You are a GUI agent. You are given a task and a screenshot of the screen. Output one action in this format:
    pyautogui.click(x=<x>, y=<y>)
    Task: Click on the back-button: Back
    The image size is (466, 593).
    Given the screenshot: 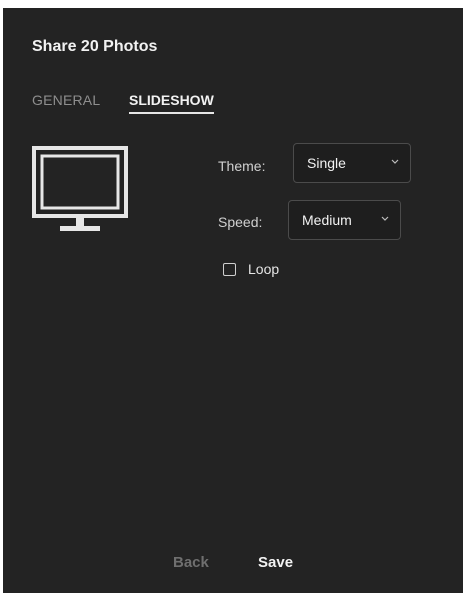 What is the action you would take?
    pyautogui.click(x=191, y=562)
    